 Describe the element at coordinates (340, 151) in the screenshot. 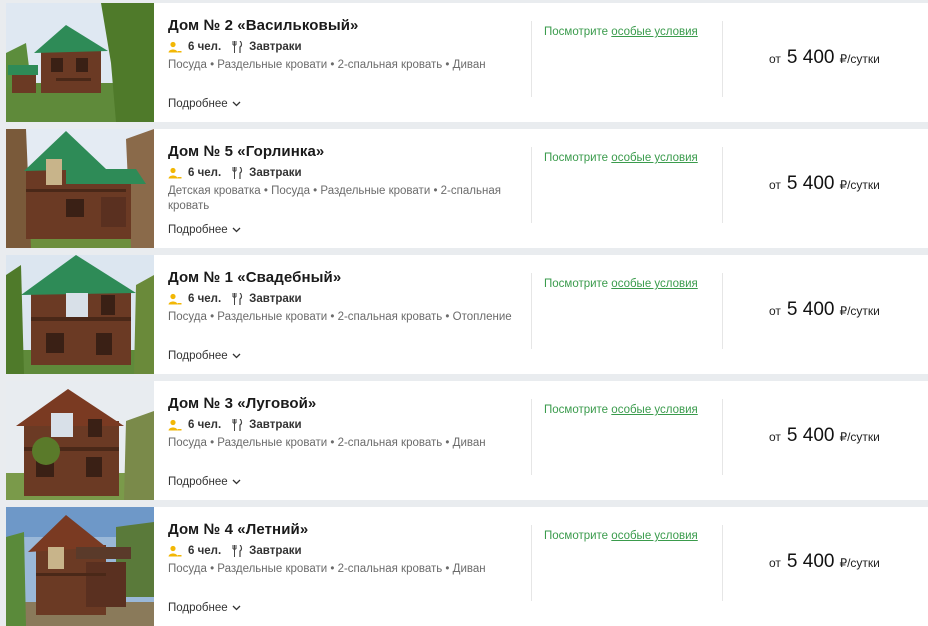

I see `listing-title: Дом № 5 «Горлинка»` at that location.